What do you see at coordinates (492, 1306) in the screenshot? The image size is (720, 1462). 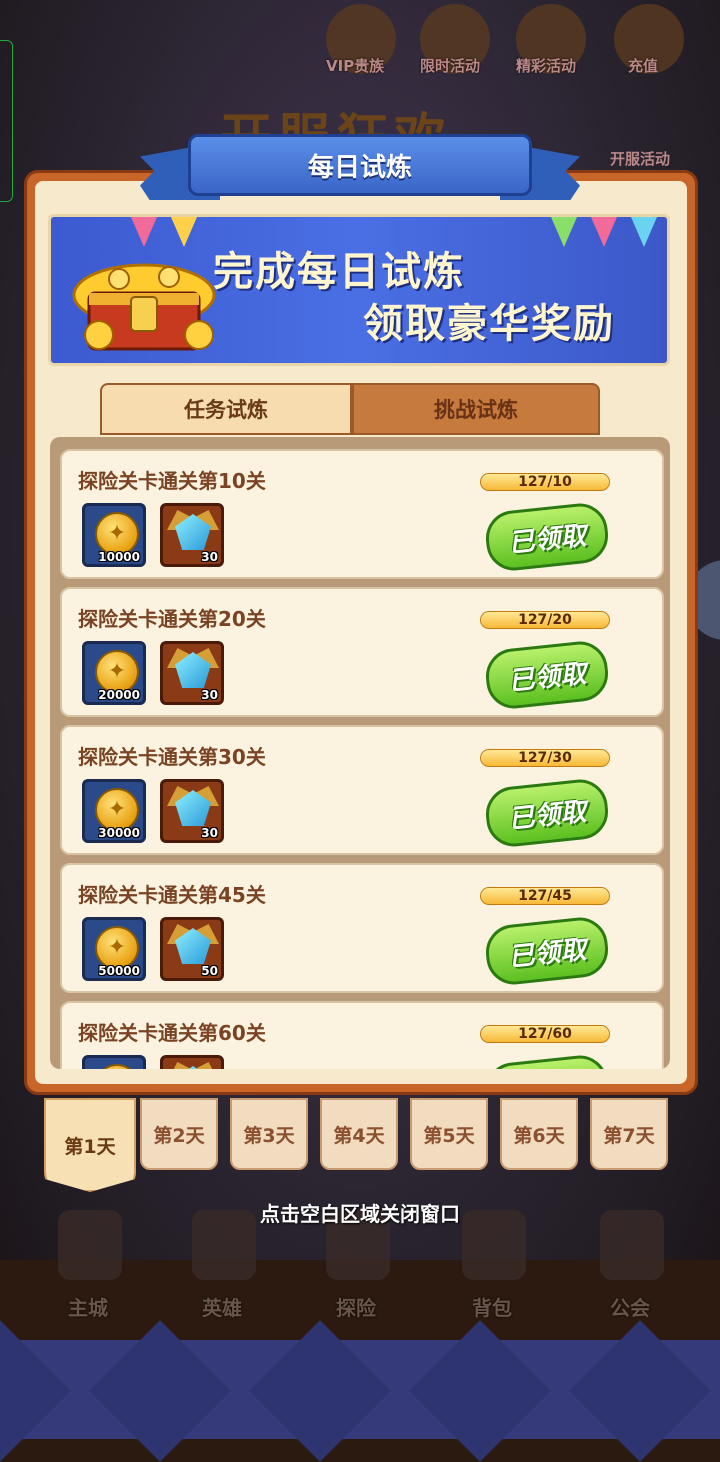 I see `nav-backpack: 背包` at bounding box center [492, 1306].